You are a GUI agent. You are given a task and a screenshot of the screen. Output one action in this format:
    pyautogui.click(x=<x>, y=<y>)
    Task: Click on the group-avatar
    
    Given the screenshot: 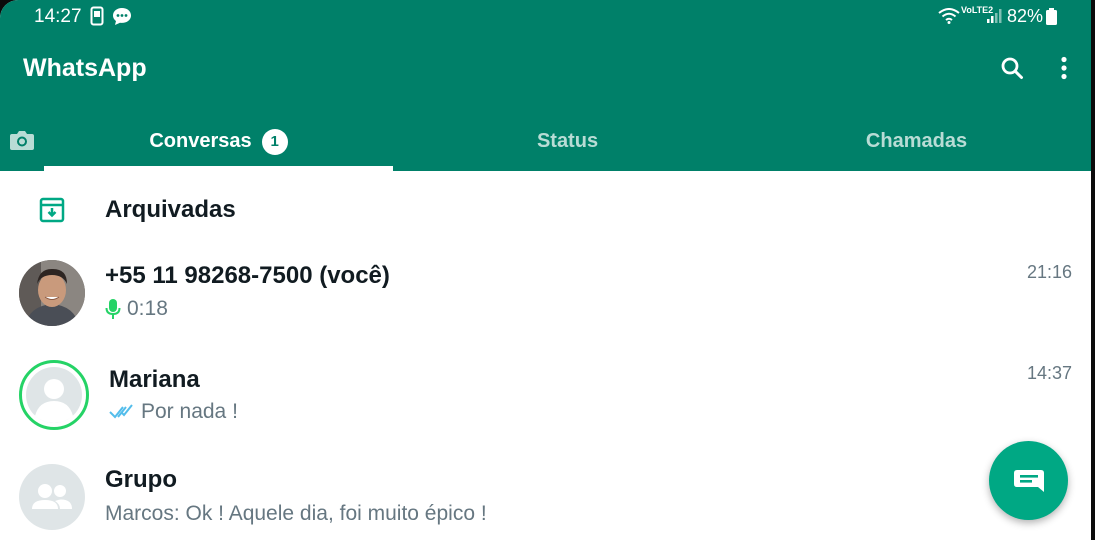 What is the action you would take?
    pyautogui.click(x=52, y=497)
    